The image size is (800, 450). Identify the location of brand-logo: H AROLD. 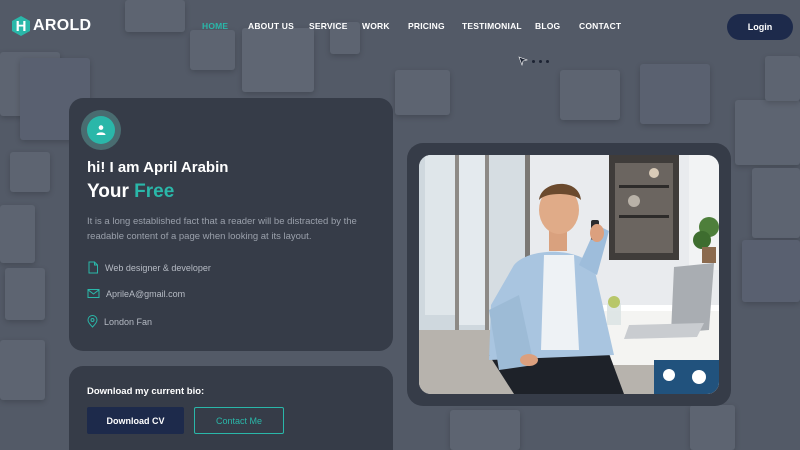
(50, 26).